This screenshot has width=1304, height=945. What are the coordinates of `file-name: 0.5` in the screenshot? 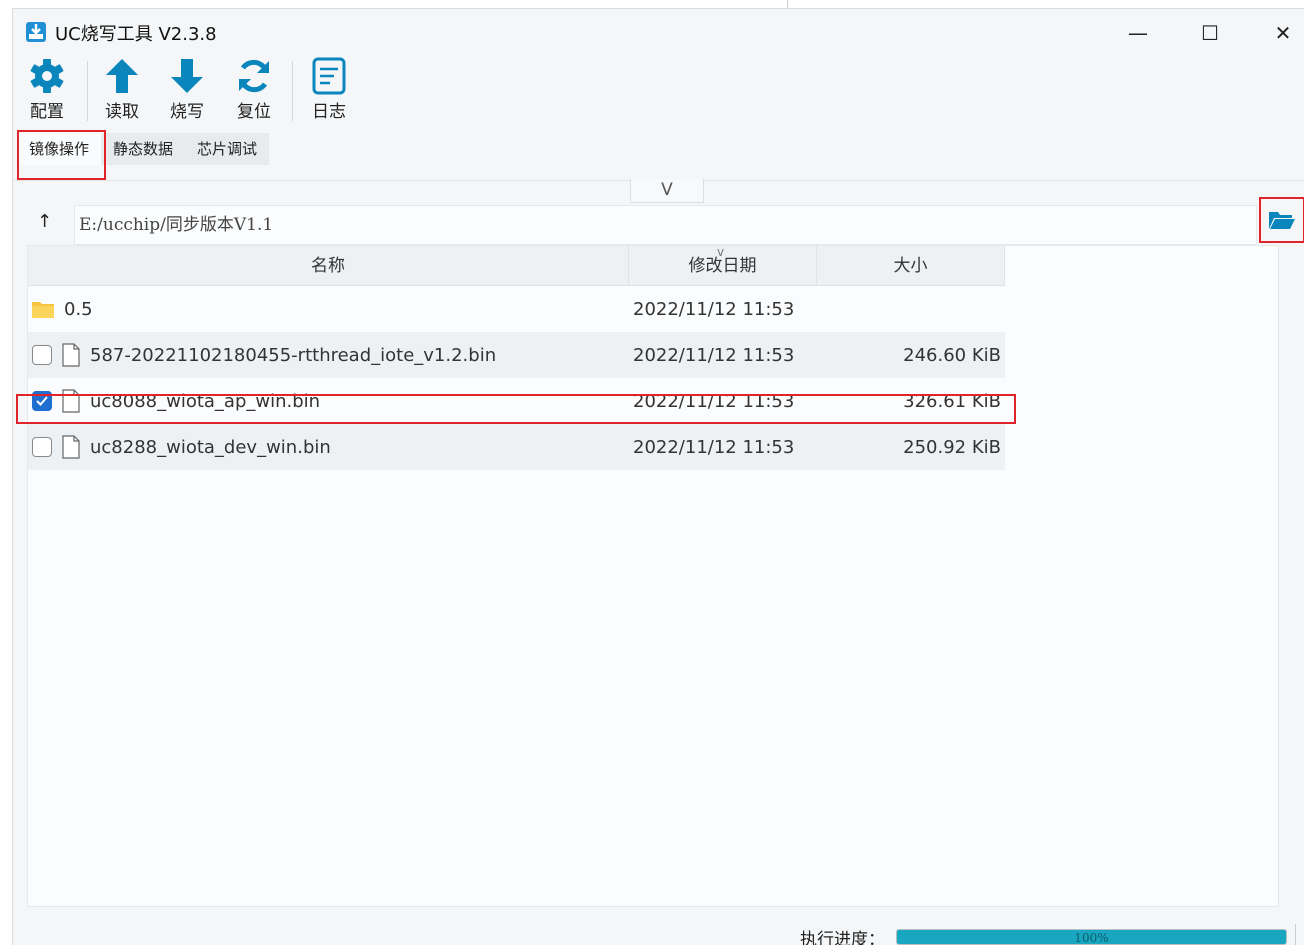 It's located at (78, 309).